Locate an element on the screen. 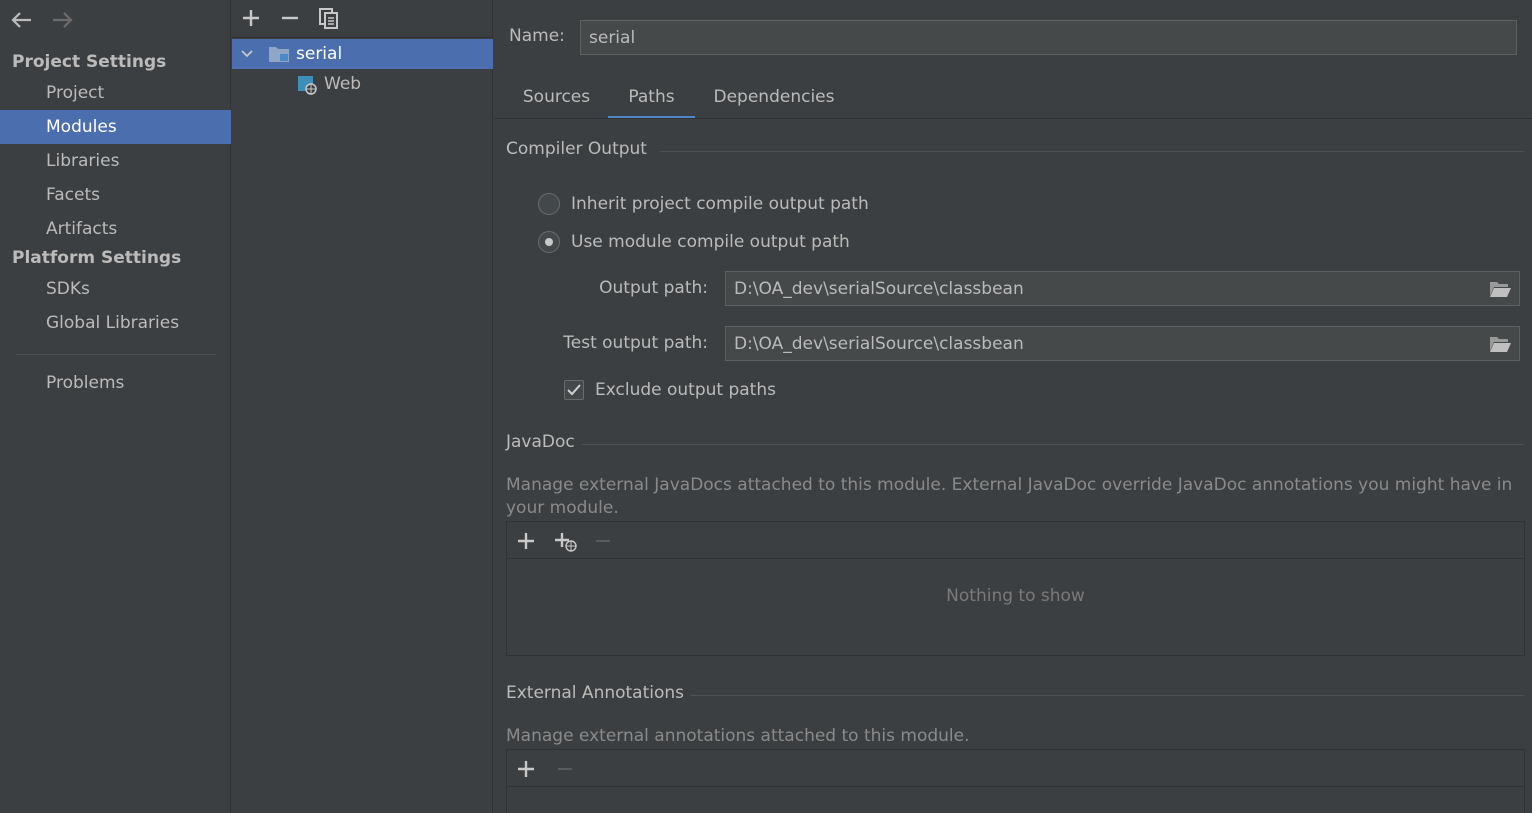 The width and height of the screenshot is (1532, 813). sidebar-item-libraries: Libraries is located at coordinates (115, 161).